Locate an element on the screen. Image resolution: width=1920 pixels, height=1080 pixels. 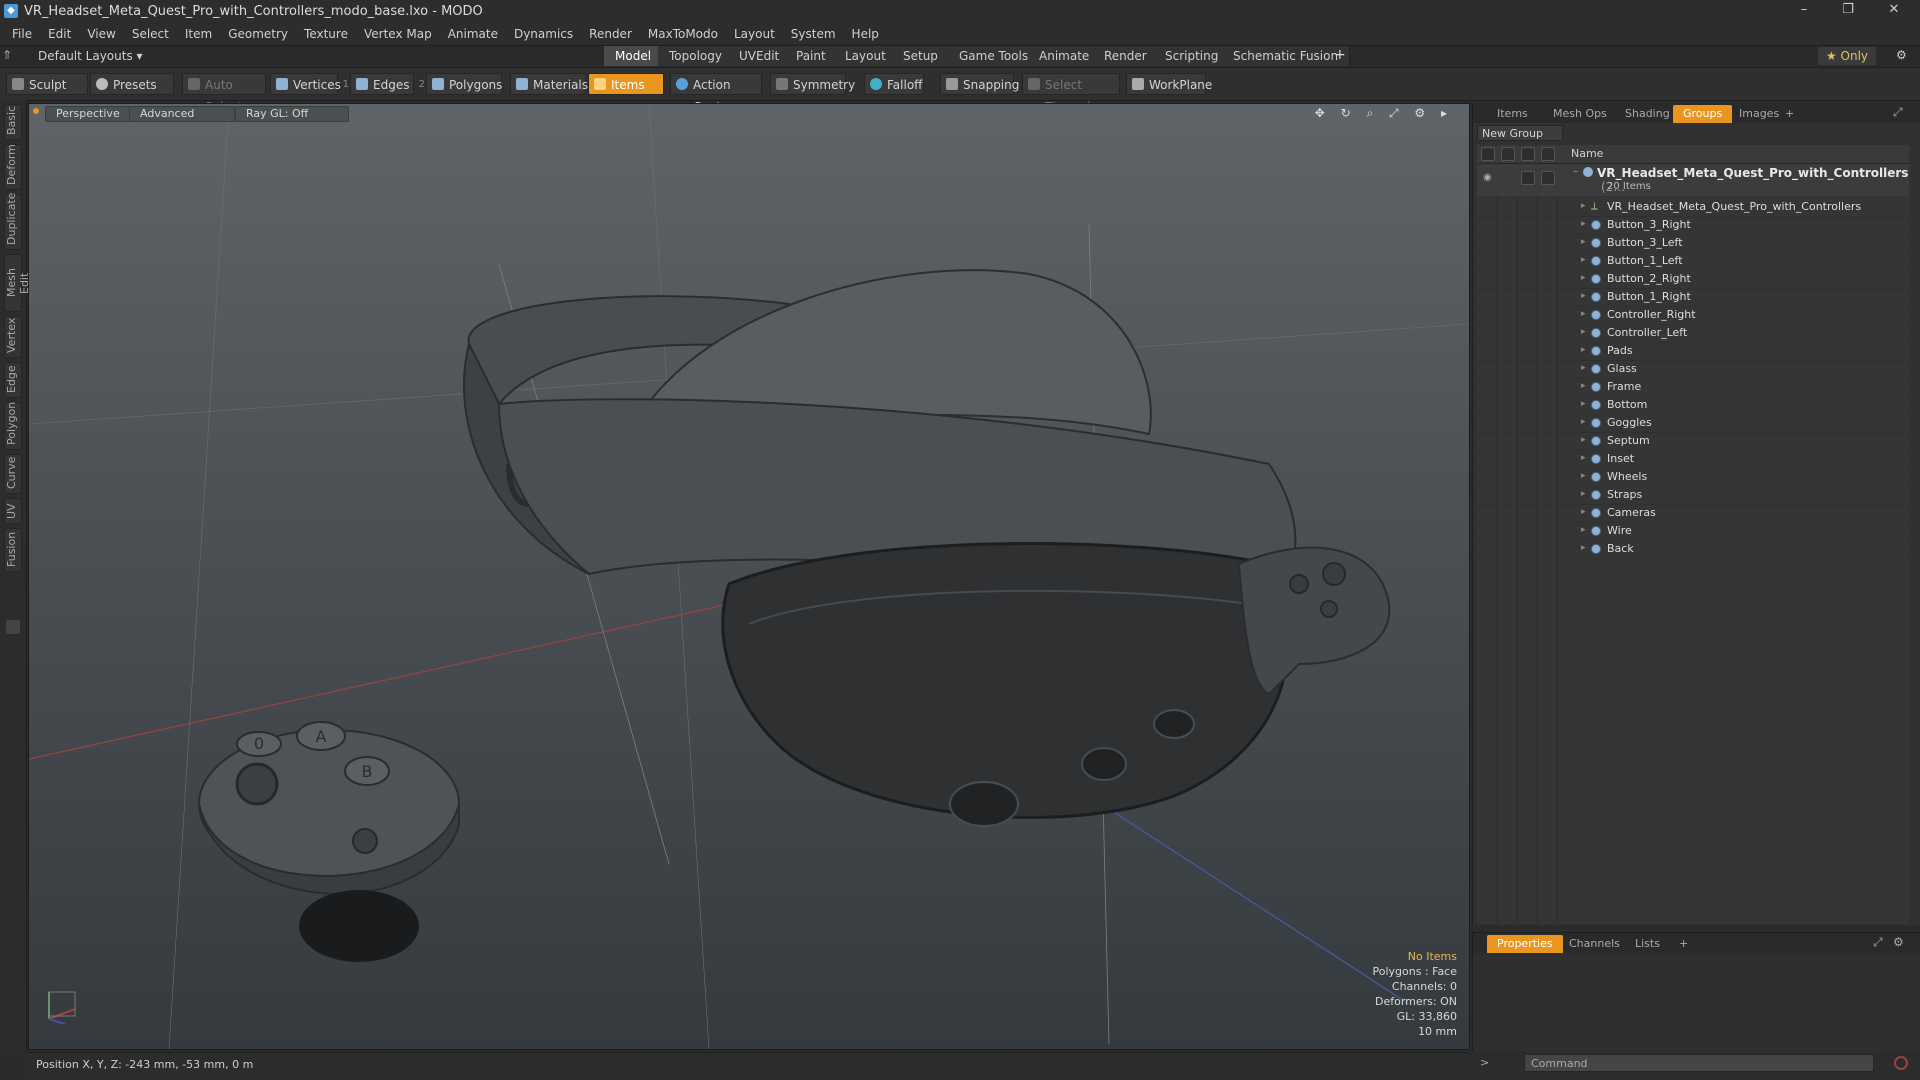
menu-vertex-map: Vertex Map is located at coordinates (398, 34).